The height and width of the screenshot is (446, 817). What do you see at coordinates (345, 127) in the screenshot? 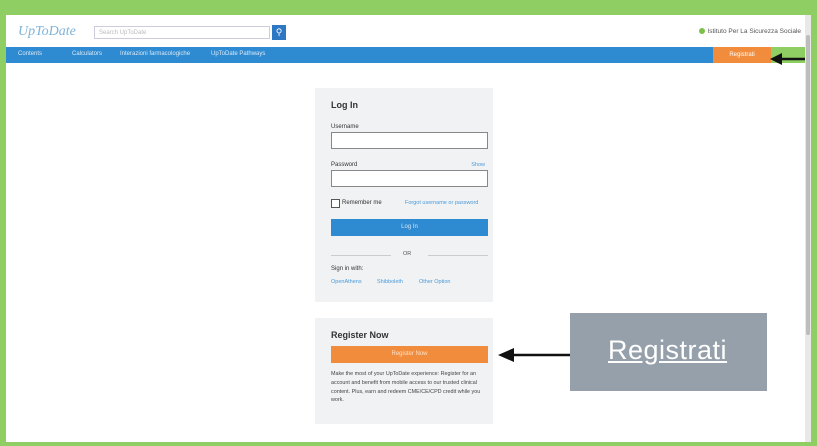
I see `username-label: Username` at bounding box center [345, 127].